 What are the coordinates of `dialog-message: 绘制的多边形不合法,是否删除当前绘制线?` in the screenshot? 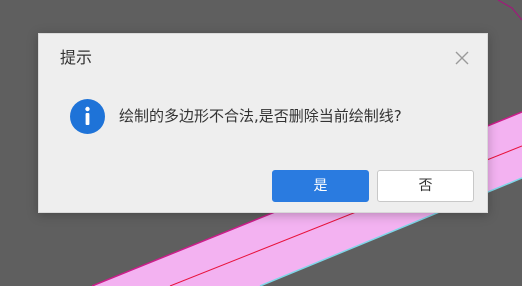 It's located at (260, 116).